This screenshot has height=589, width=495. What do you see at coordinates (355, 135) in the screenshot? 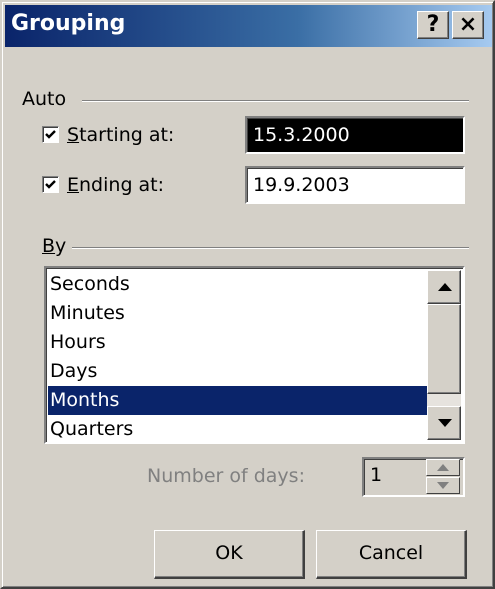
I see `starting-at-input: 15.3.2000` at bounding box center [355, 135].